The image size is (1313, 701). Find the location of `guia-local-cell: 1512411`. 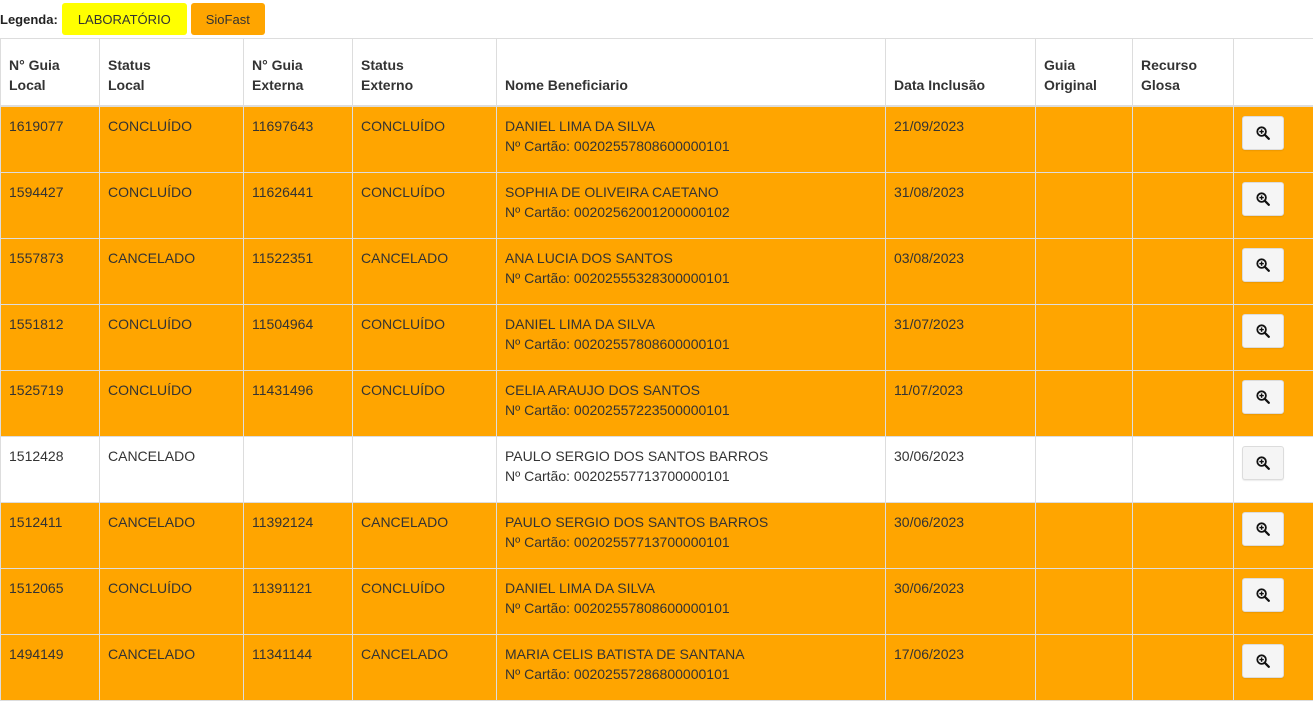

guia-local-cell: 1512411 is located at coordinates (50, 536).